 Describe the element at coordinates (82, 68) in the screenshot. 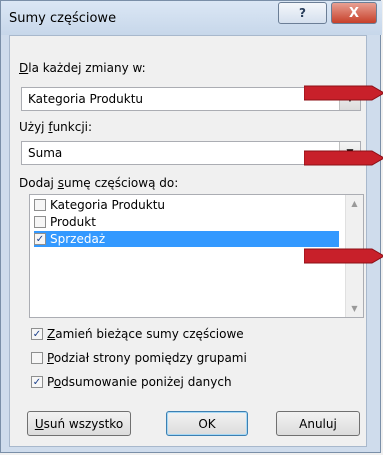

I see `group-by-label: Dla każdej zmiany w:` at that location.